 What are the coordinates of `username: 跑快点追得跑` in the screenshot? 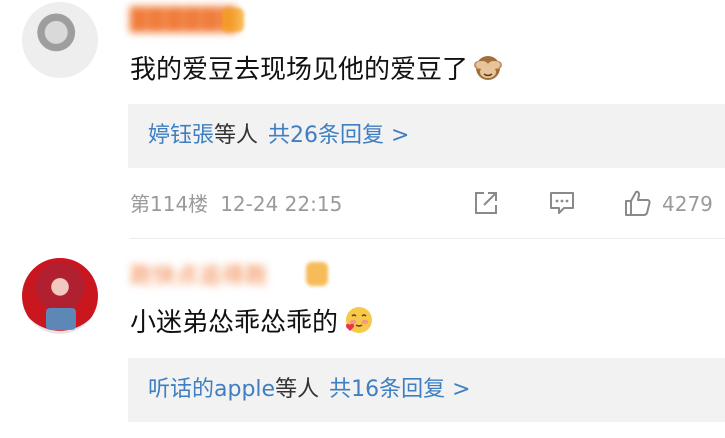 It's located at (199, 277).